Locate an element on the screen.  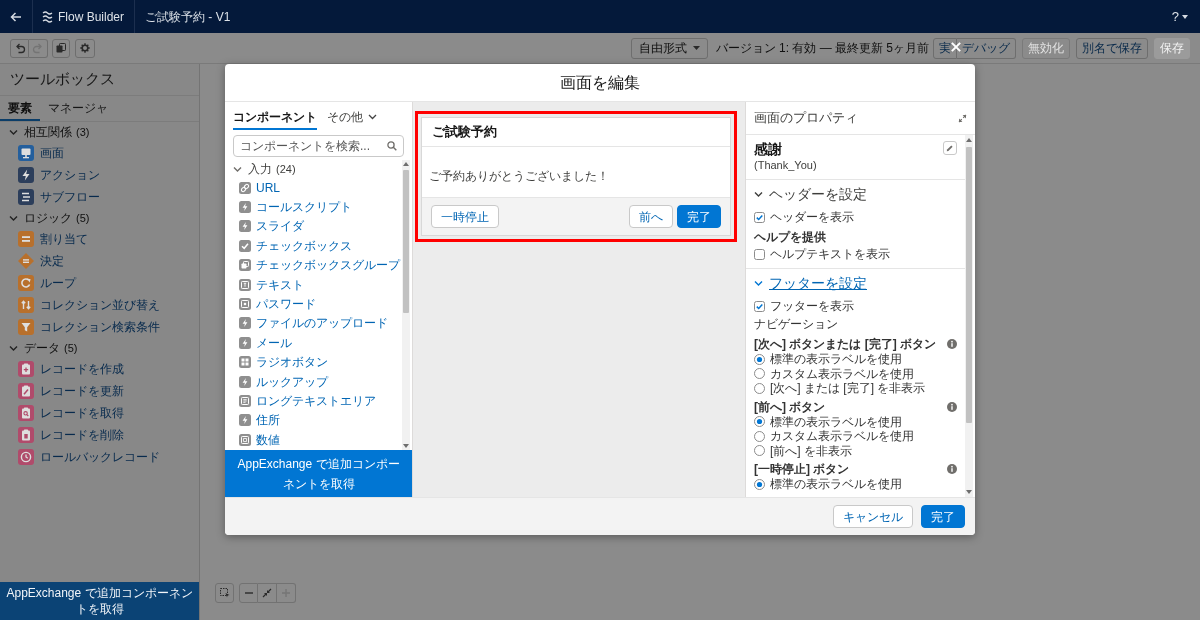
stacked-lines-icon is located at coordinates (26, 197).